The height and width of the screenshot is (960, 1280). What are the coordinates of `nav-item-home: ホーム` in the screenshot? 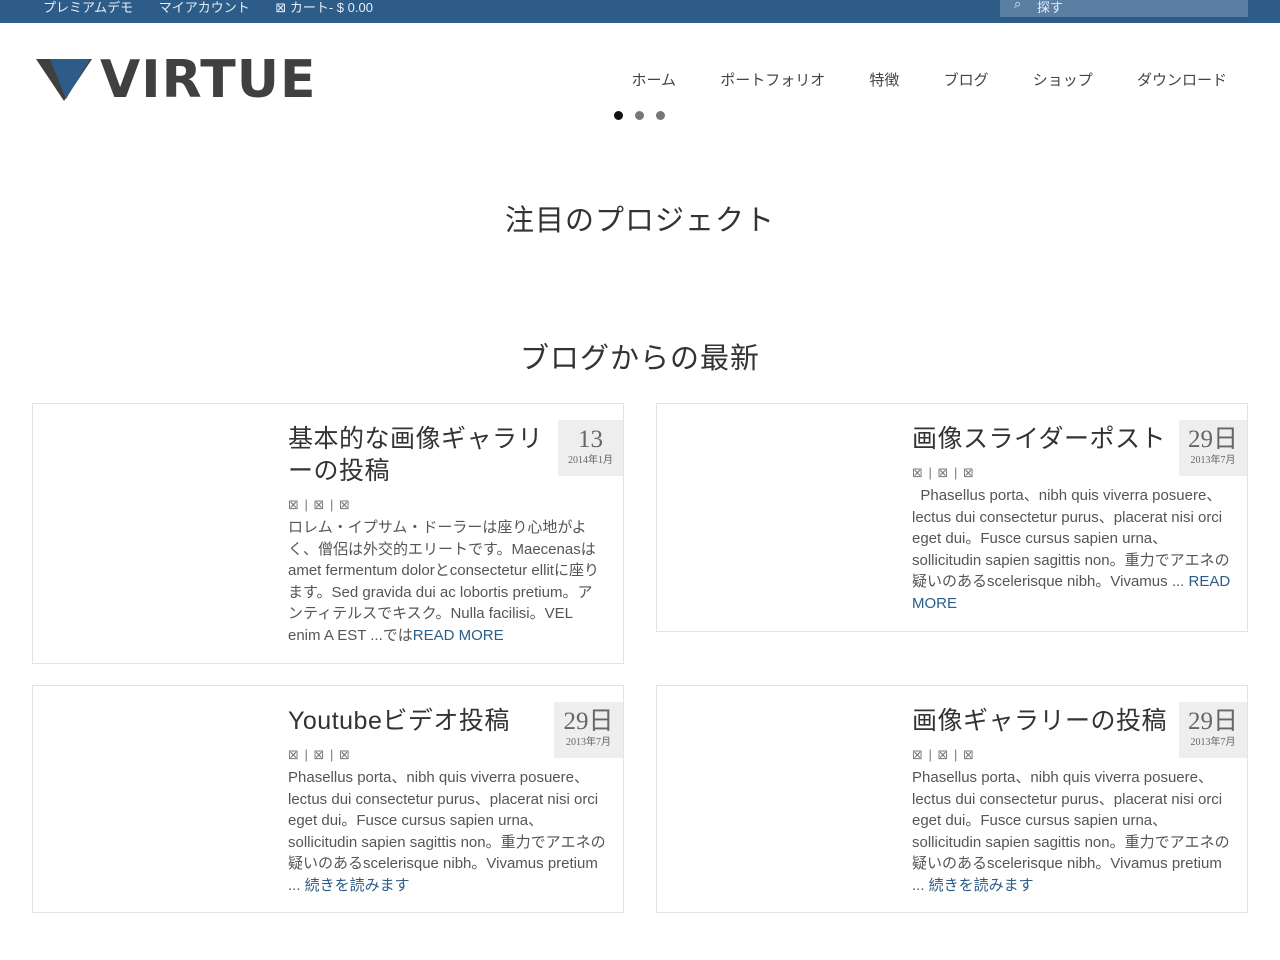 It's located at (654, 80).